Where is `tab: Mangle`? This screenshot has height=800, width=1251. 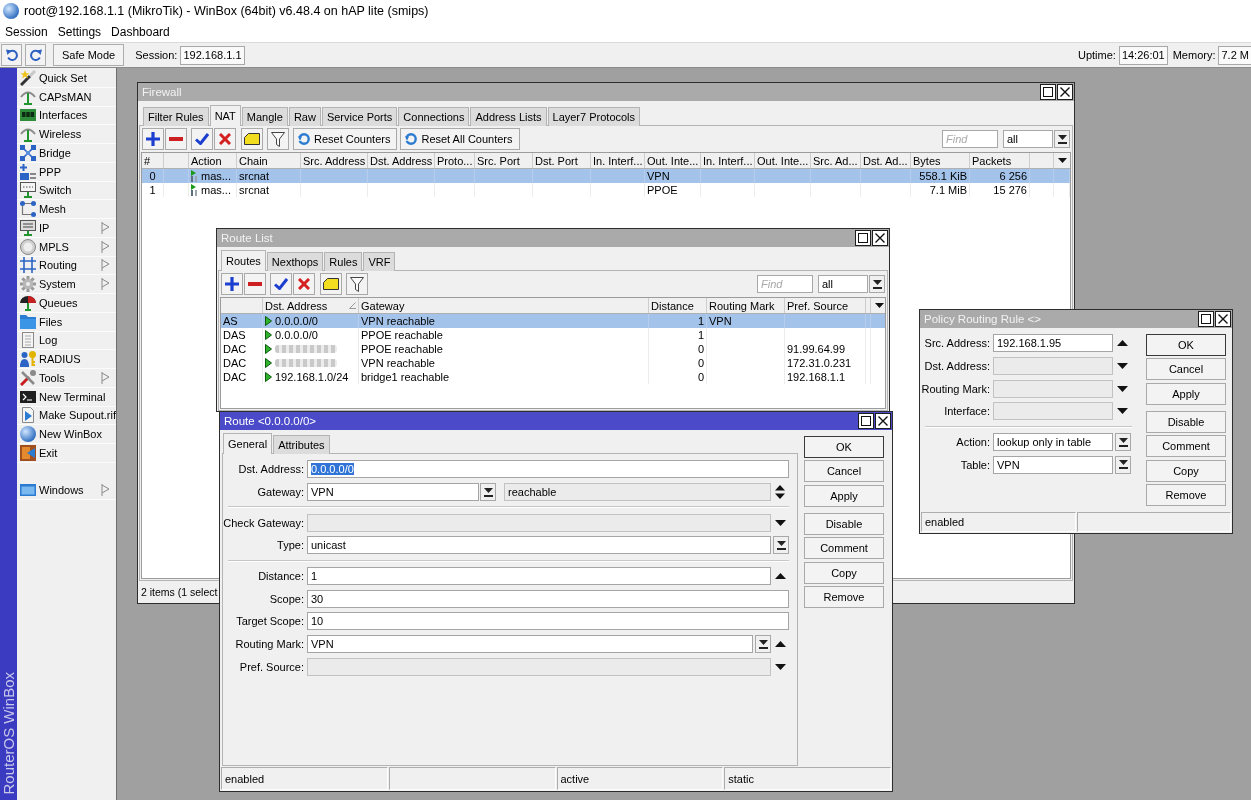
tab: Mangle is located at coordinates (264, 116).